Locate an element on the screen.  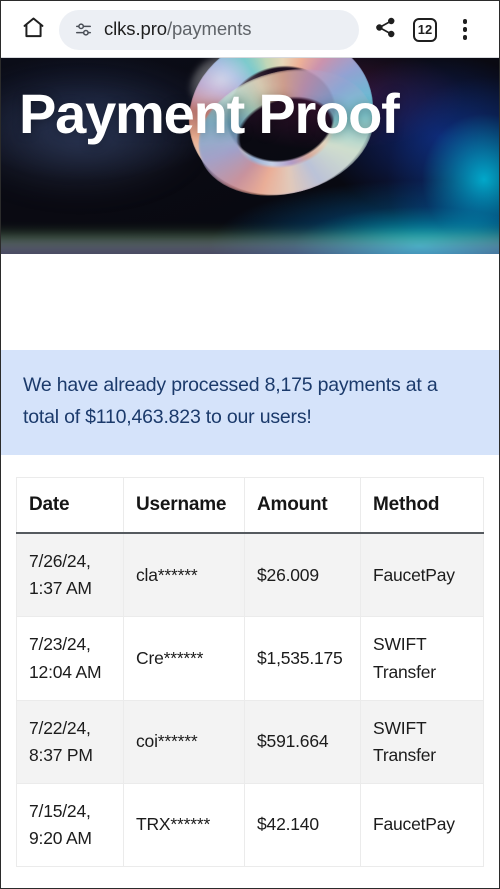
page-title: Payment Proof is located at coordinates (209, 113).